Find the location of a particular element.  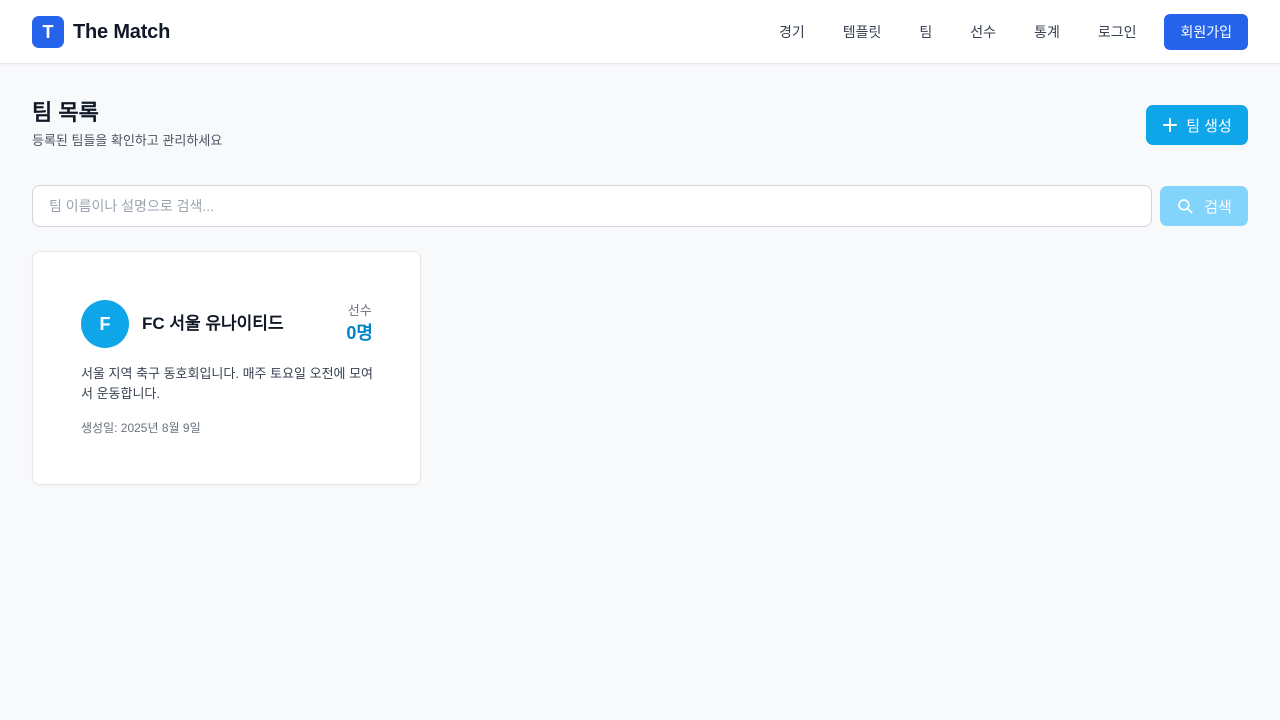

page-header: 팀 목록 등록된 팀들을 확인하고 관리하세요 is located at coordinates (127, 124).